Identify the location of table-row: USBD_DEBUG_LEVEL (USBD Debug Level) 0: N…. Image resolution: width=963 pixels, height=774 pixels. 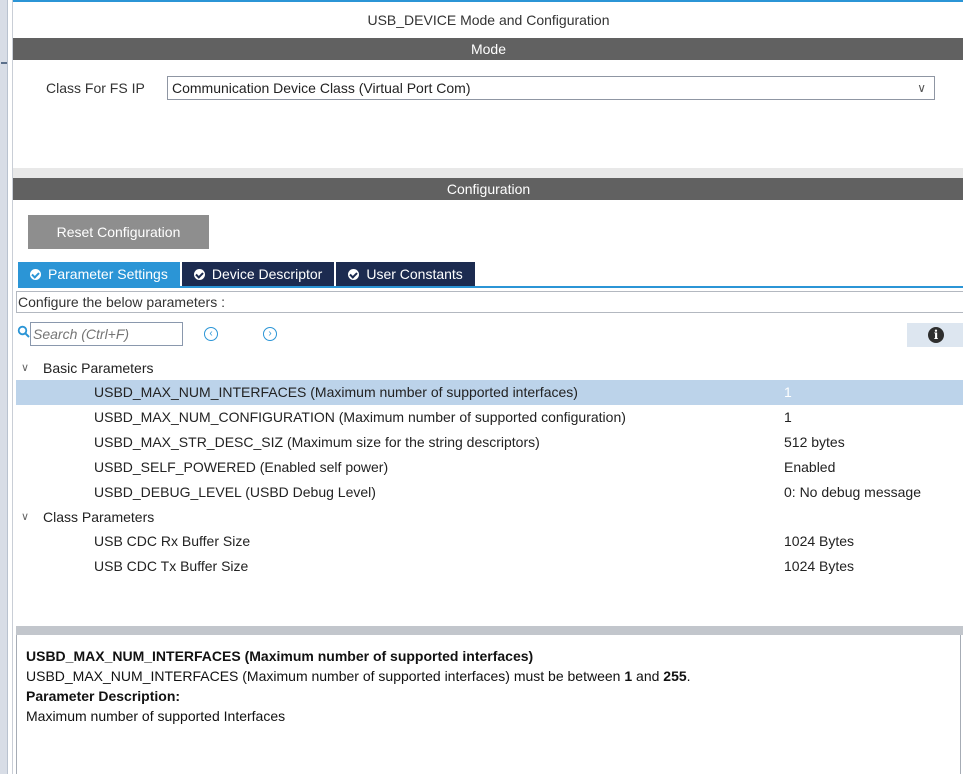
(489, 492).